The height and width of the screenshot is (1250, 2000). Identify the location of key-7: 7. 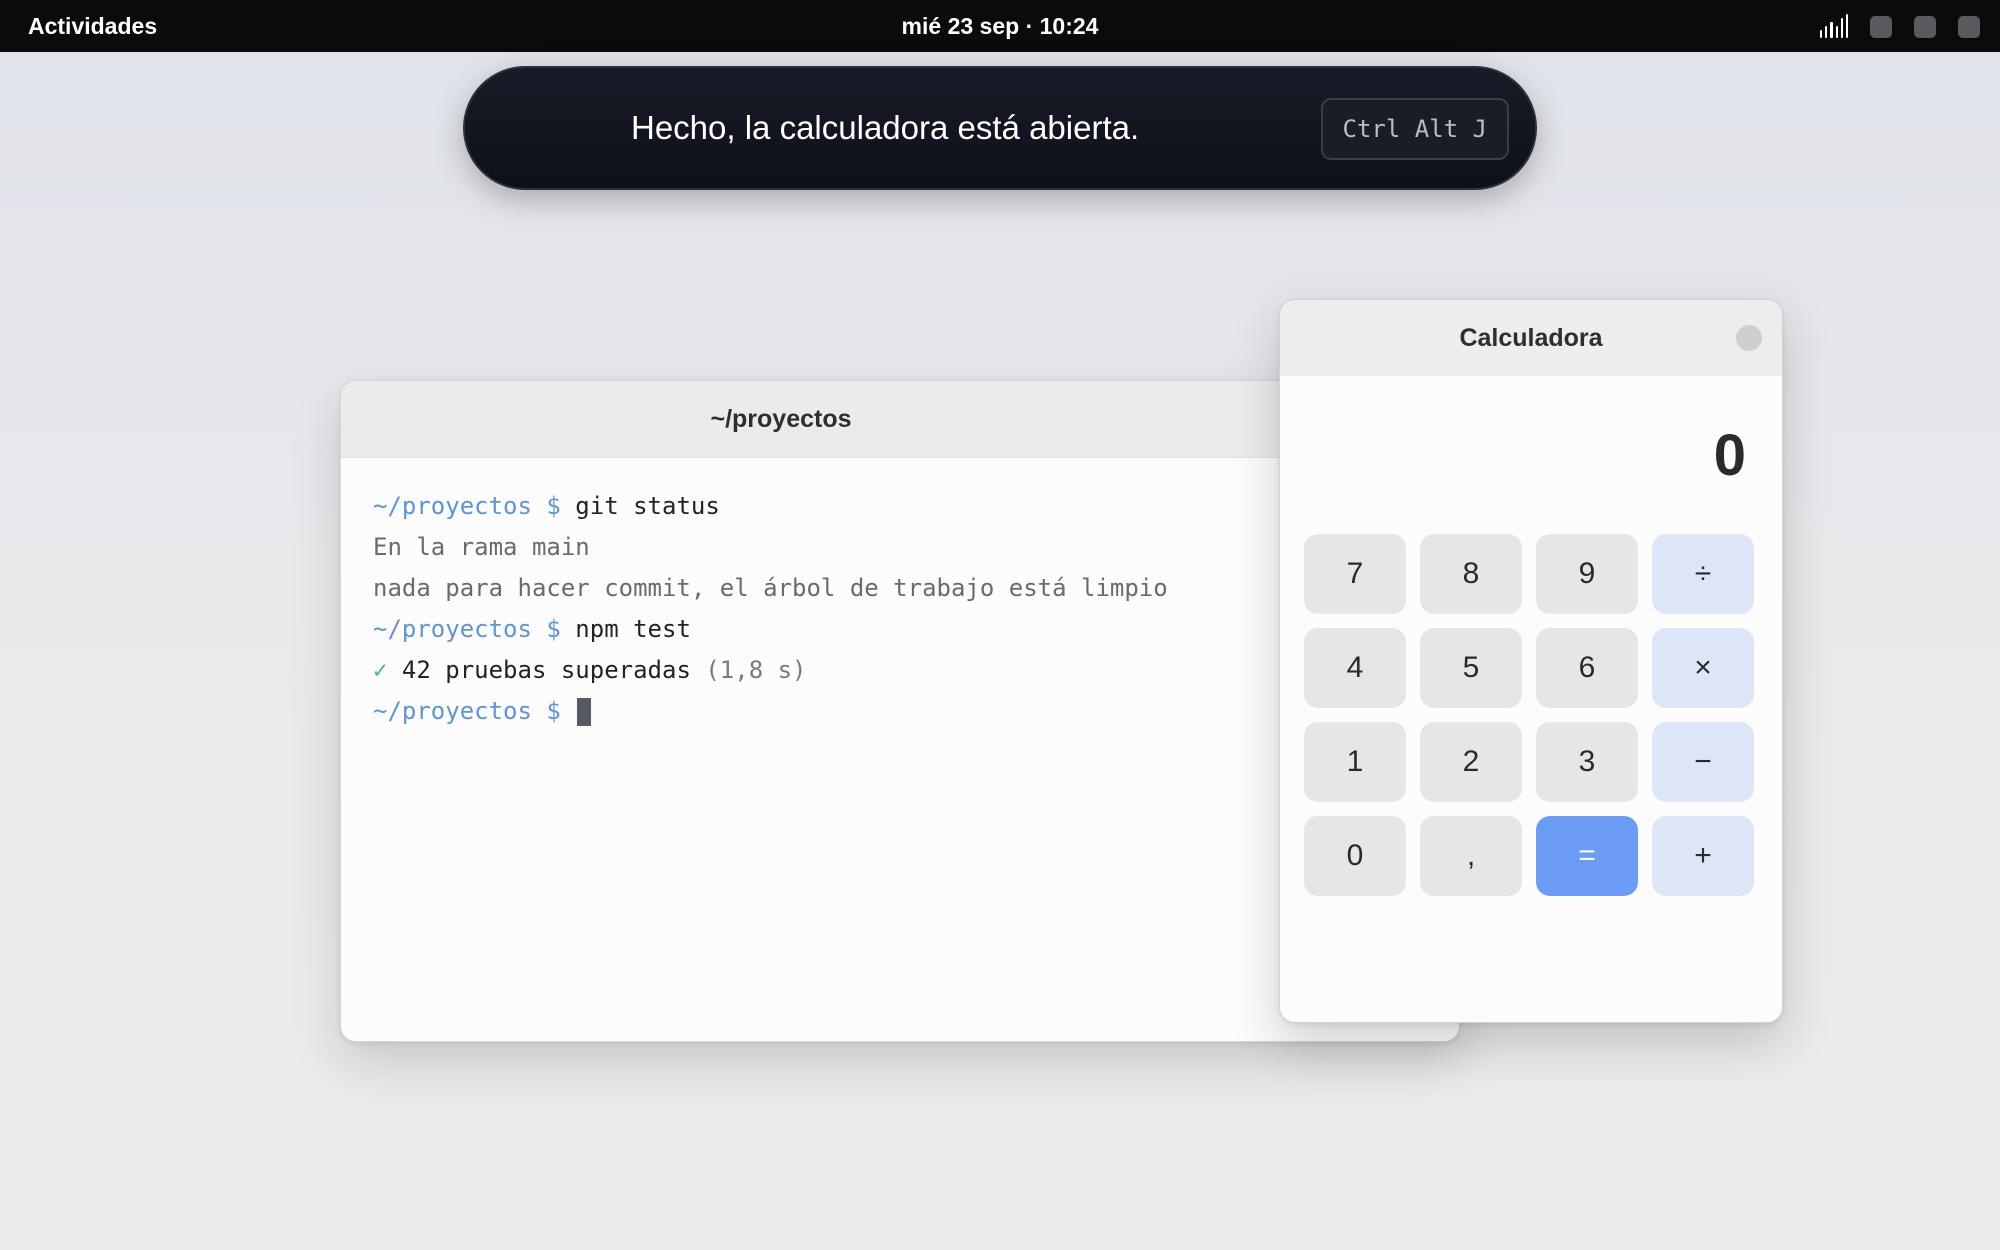
(1355, 574).